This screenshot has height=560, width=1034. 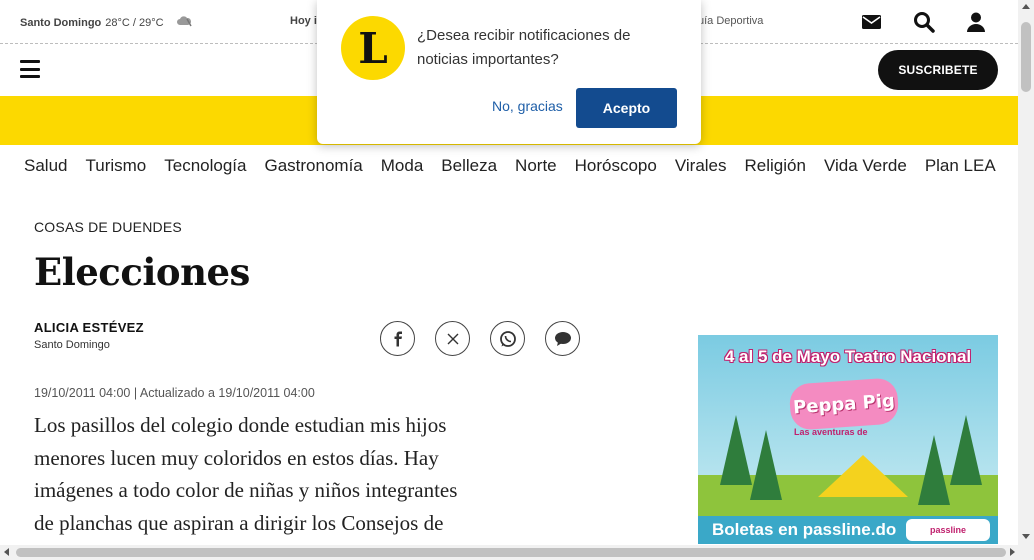 I want to click on section-link: Gastronomía, so click(x=313, y=166).